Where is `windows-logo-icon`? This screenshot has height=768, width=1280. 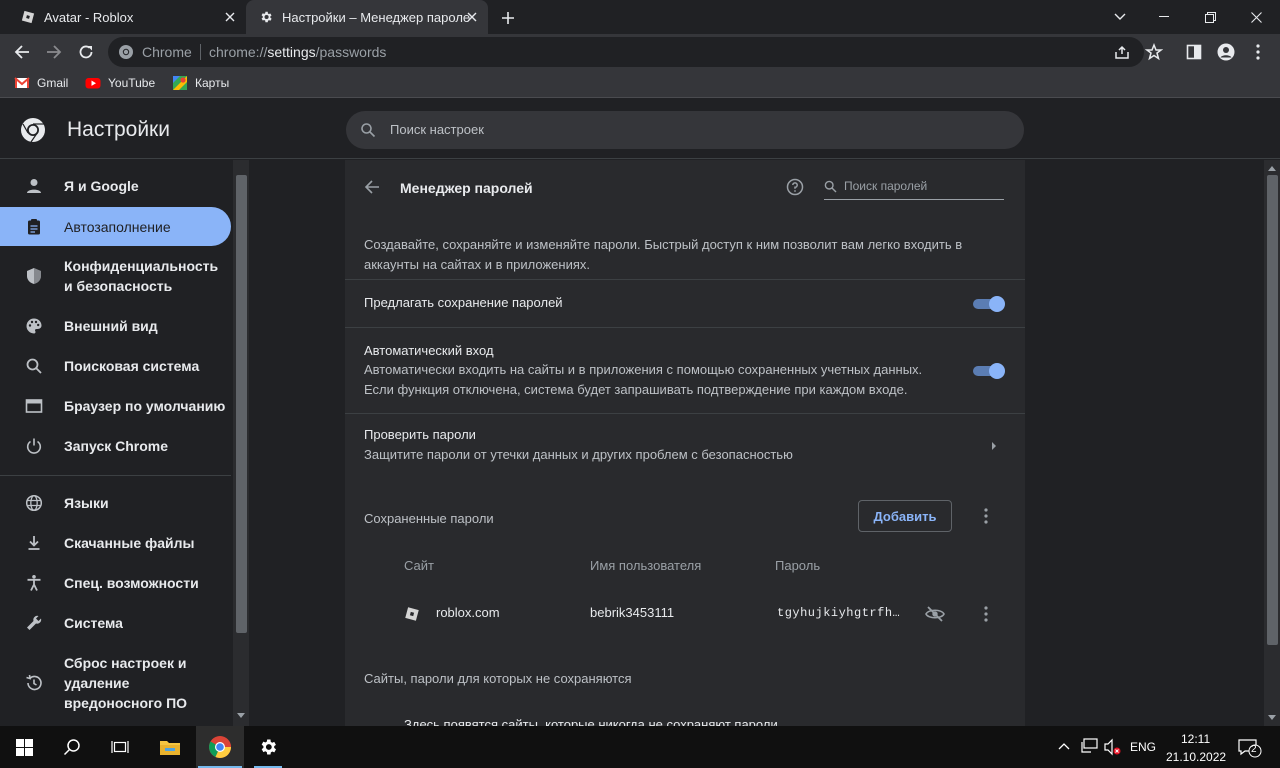
windows-logo-icon is located at coordinates (24, 747).